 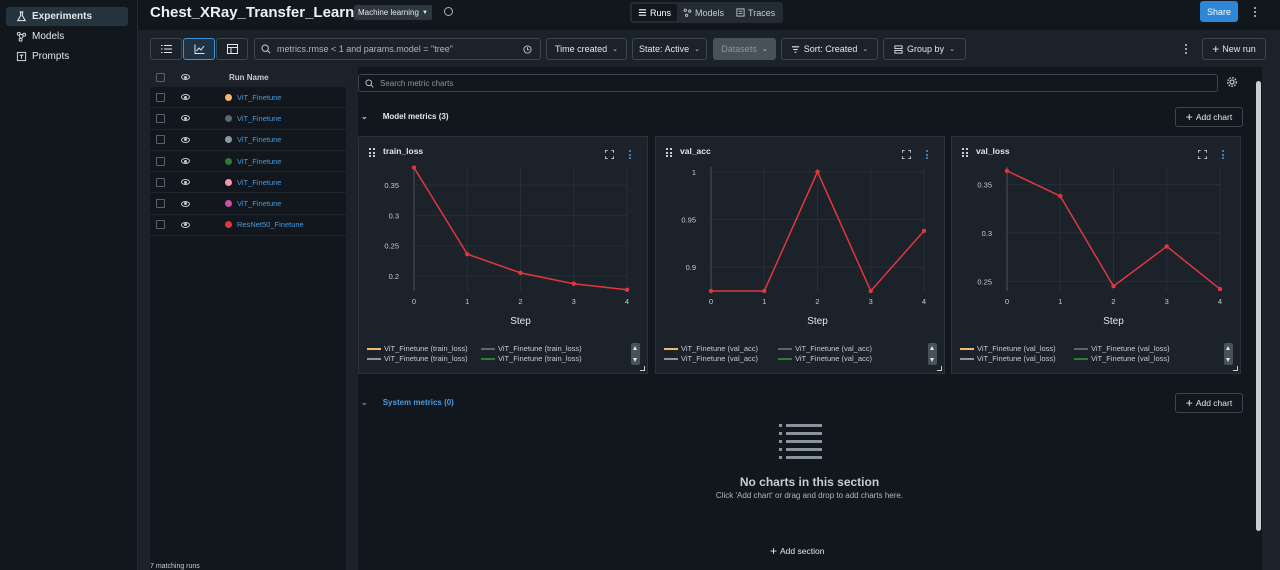 What do you see at coordinates (1209, 403) in the screenshot?
I see `add-chart-button-system: + Add chart` at bounding box center [1209, 403].